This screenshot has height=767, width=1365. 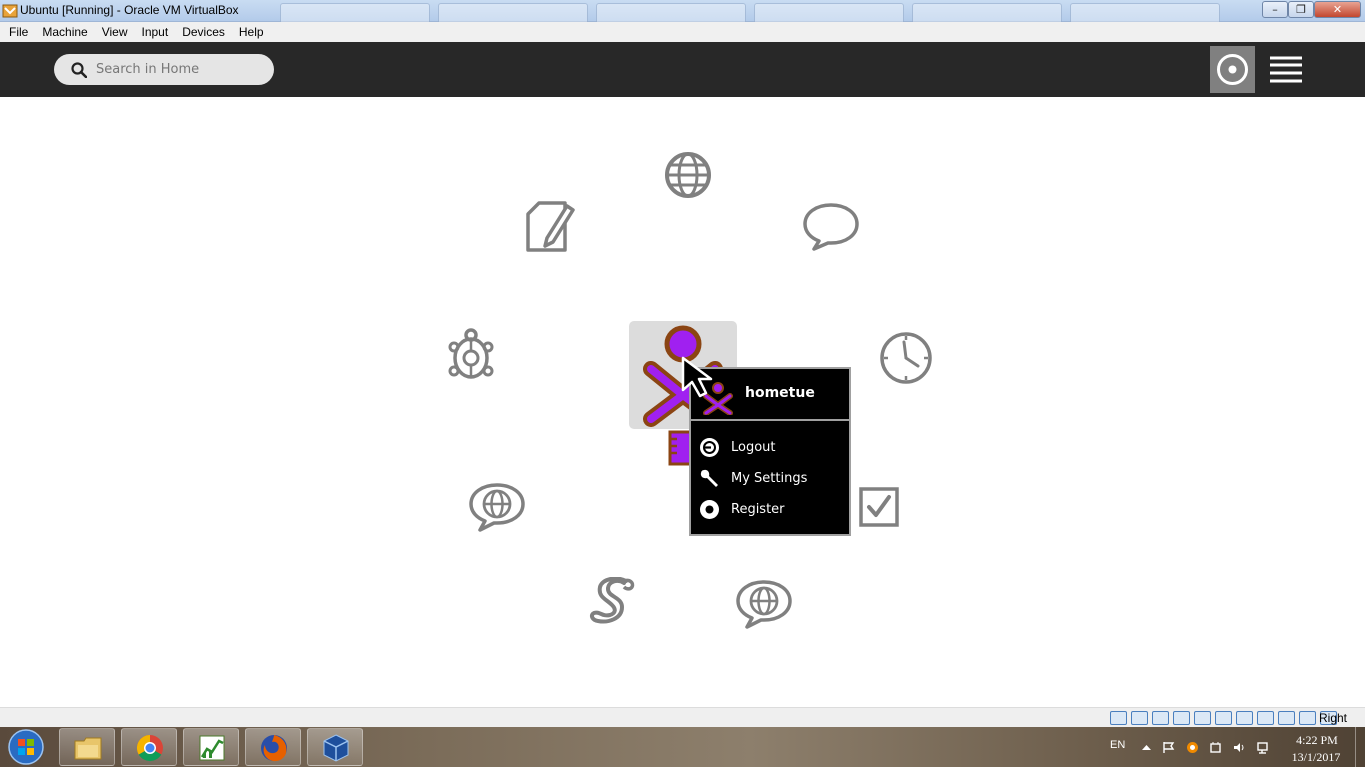 I want to click on mouse-integration-status-icon, so click(x=1307, y=718).